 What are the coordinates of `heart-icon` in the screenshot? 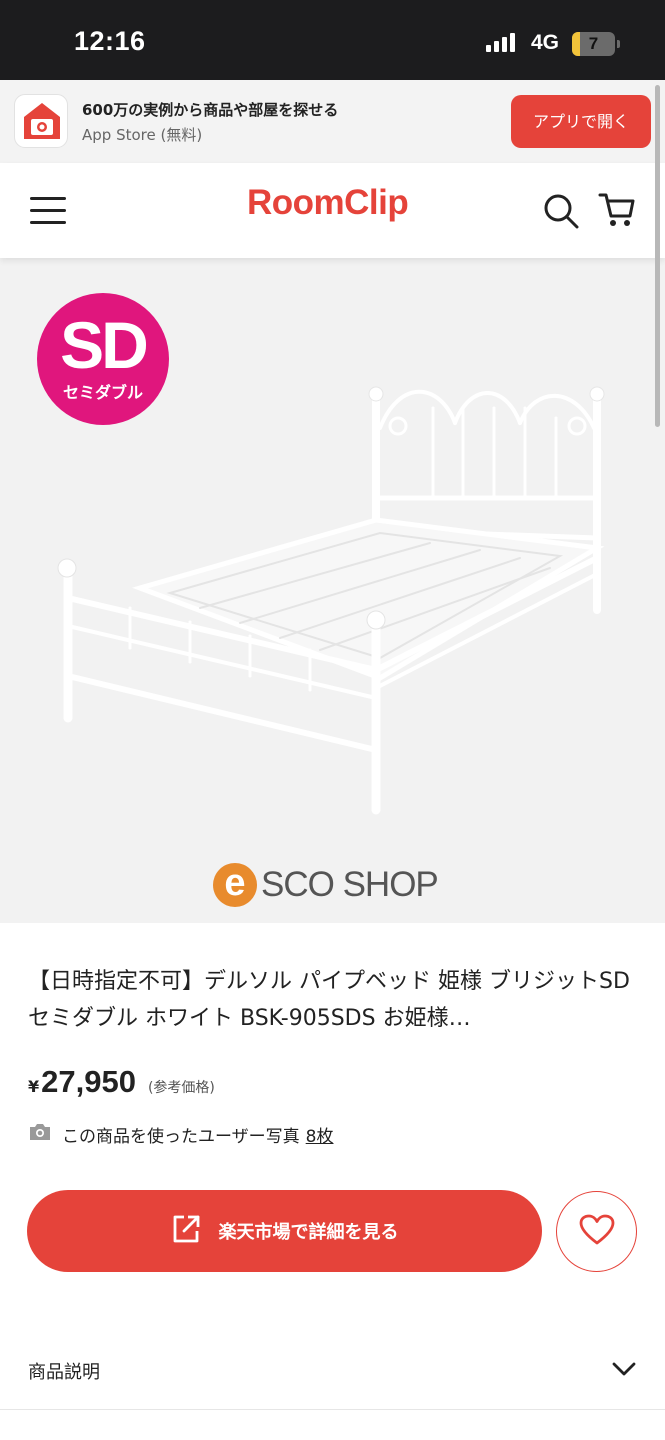 It's located at (597, 1232).